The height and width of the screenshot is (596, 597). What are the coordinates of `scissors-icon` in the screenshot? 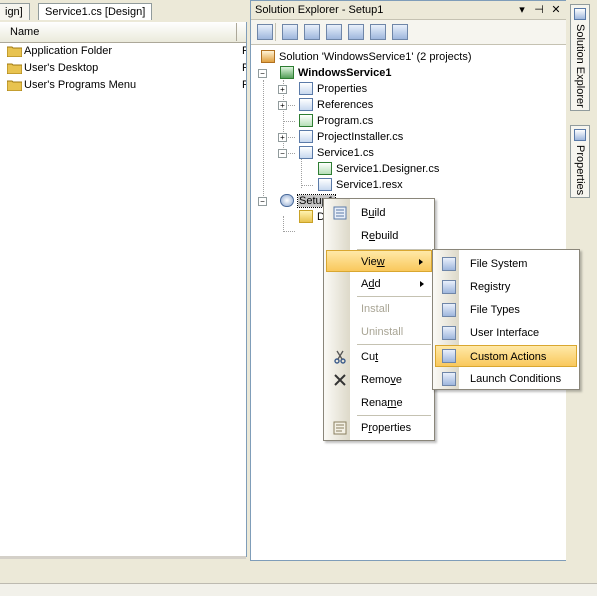 It's located at (340, 357).